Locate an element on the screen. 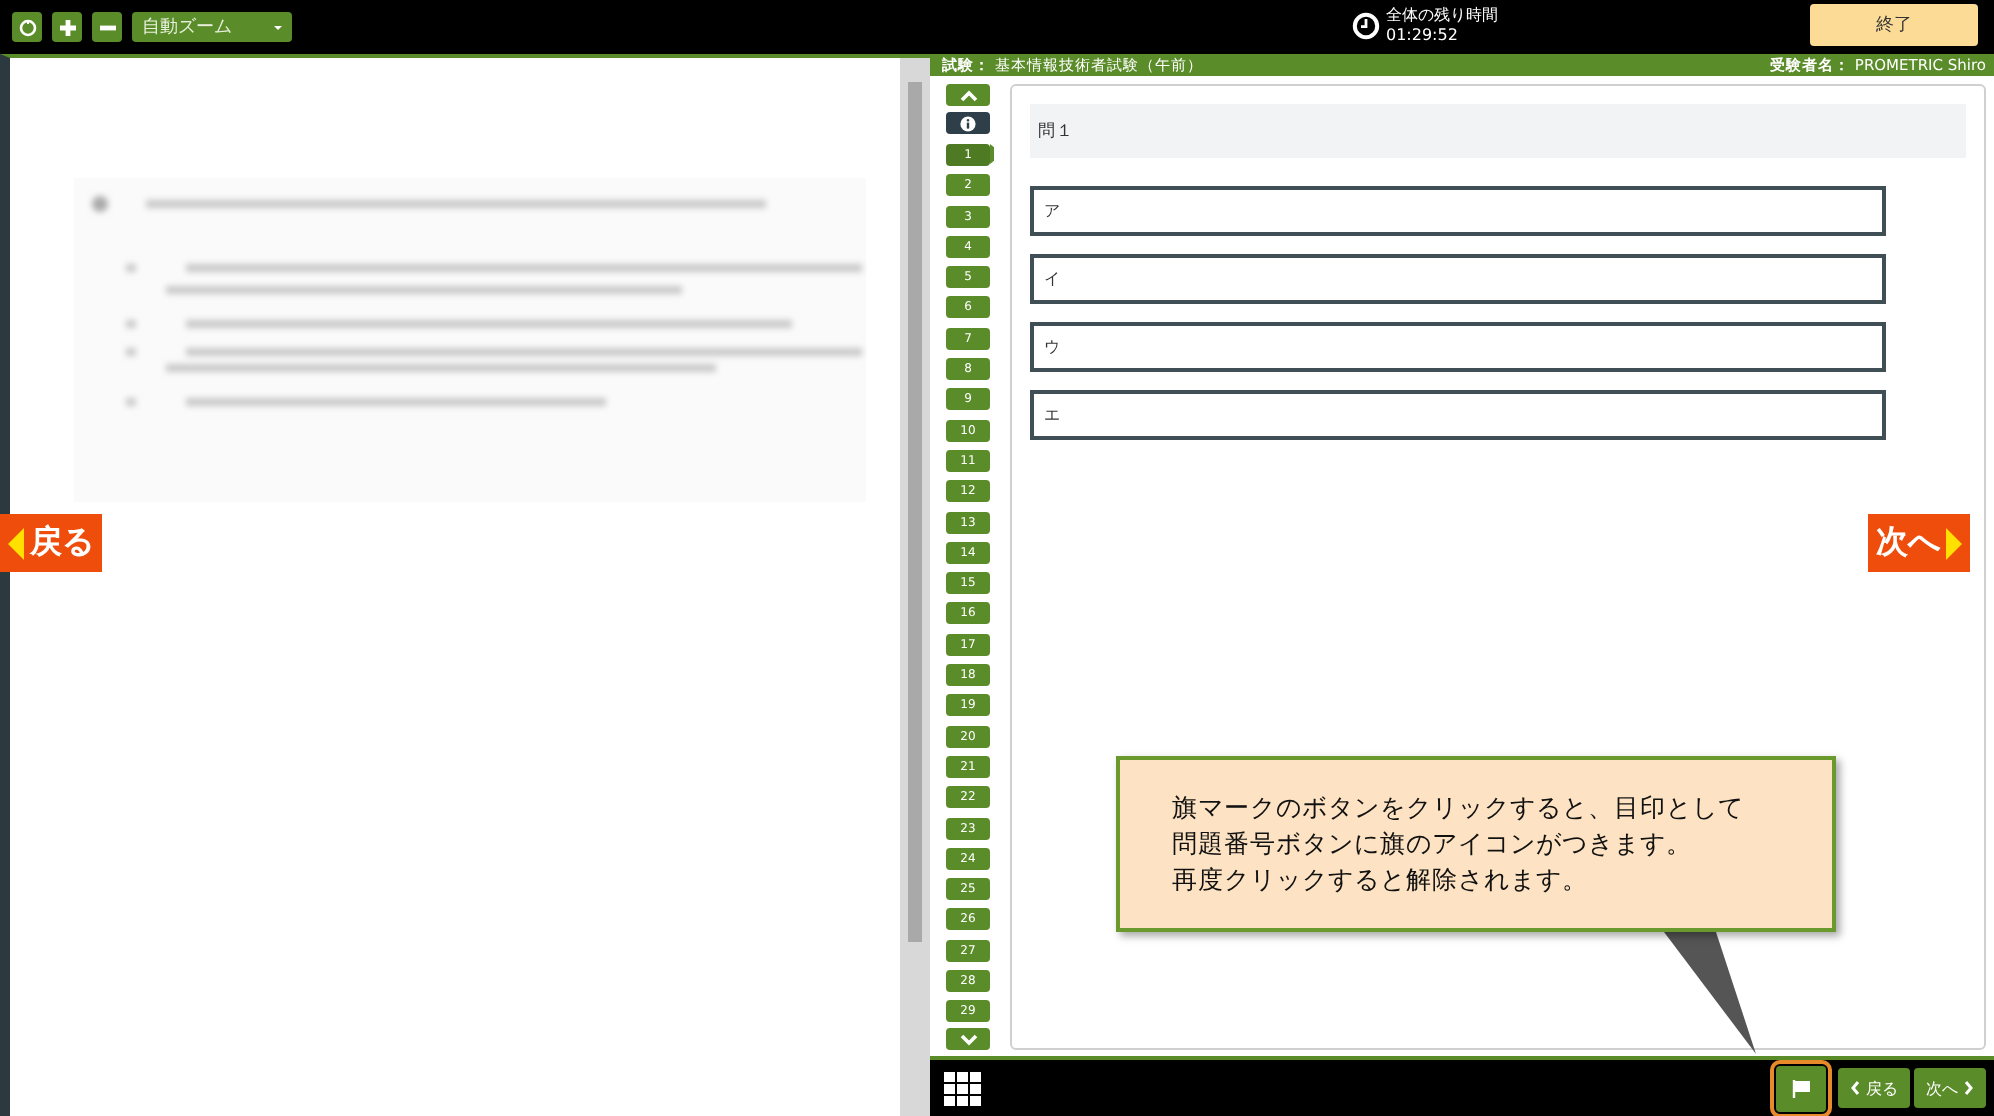 The width and height of the screenshot is (1994, 1116). question-title: 問１ is located at coordinates (1498, 131).